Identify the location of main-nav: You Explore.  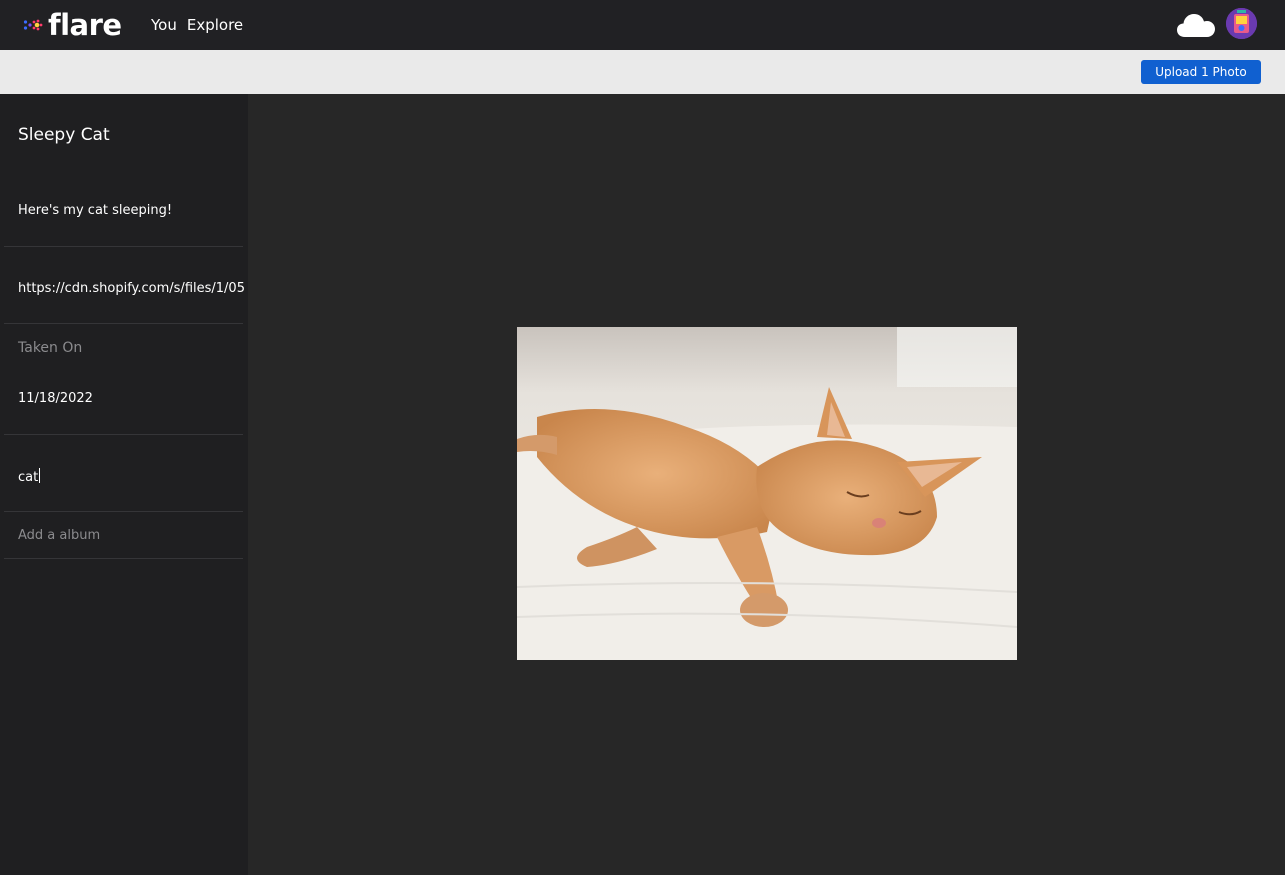
(197, 25).